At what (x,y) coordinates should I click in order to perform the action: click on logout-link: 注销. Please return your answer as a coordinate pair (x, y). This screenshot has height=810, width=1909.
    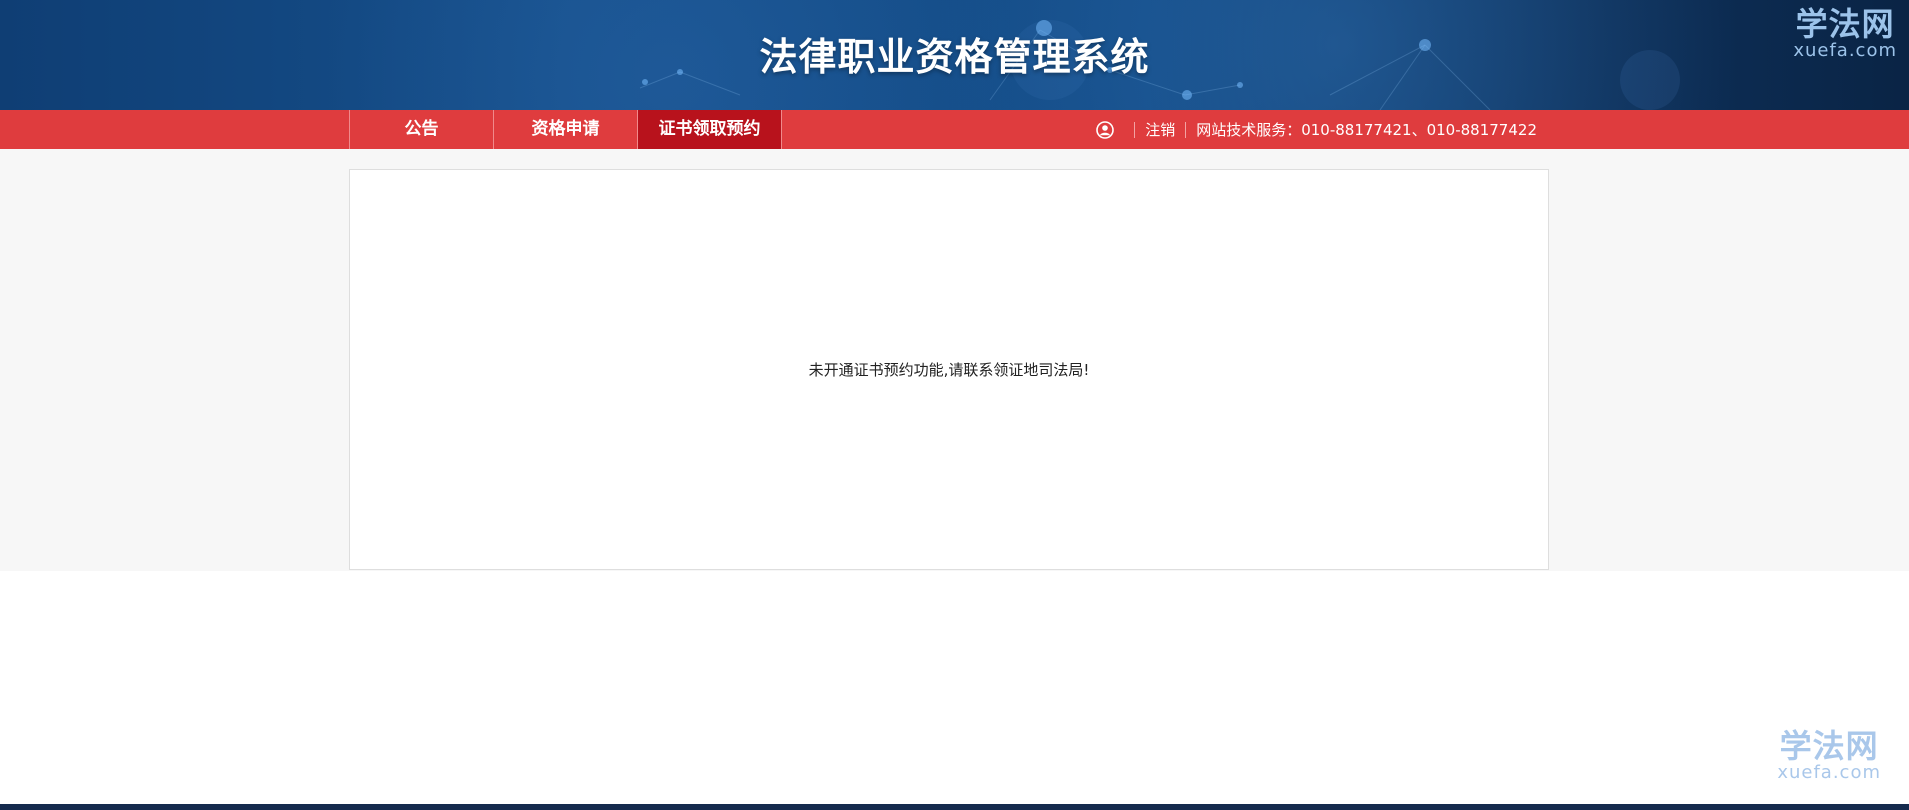
    Looking at the image, I should click on (1160, 129).